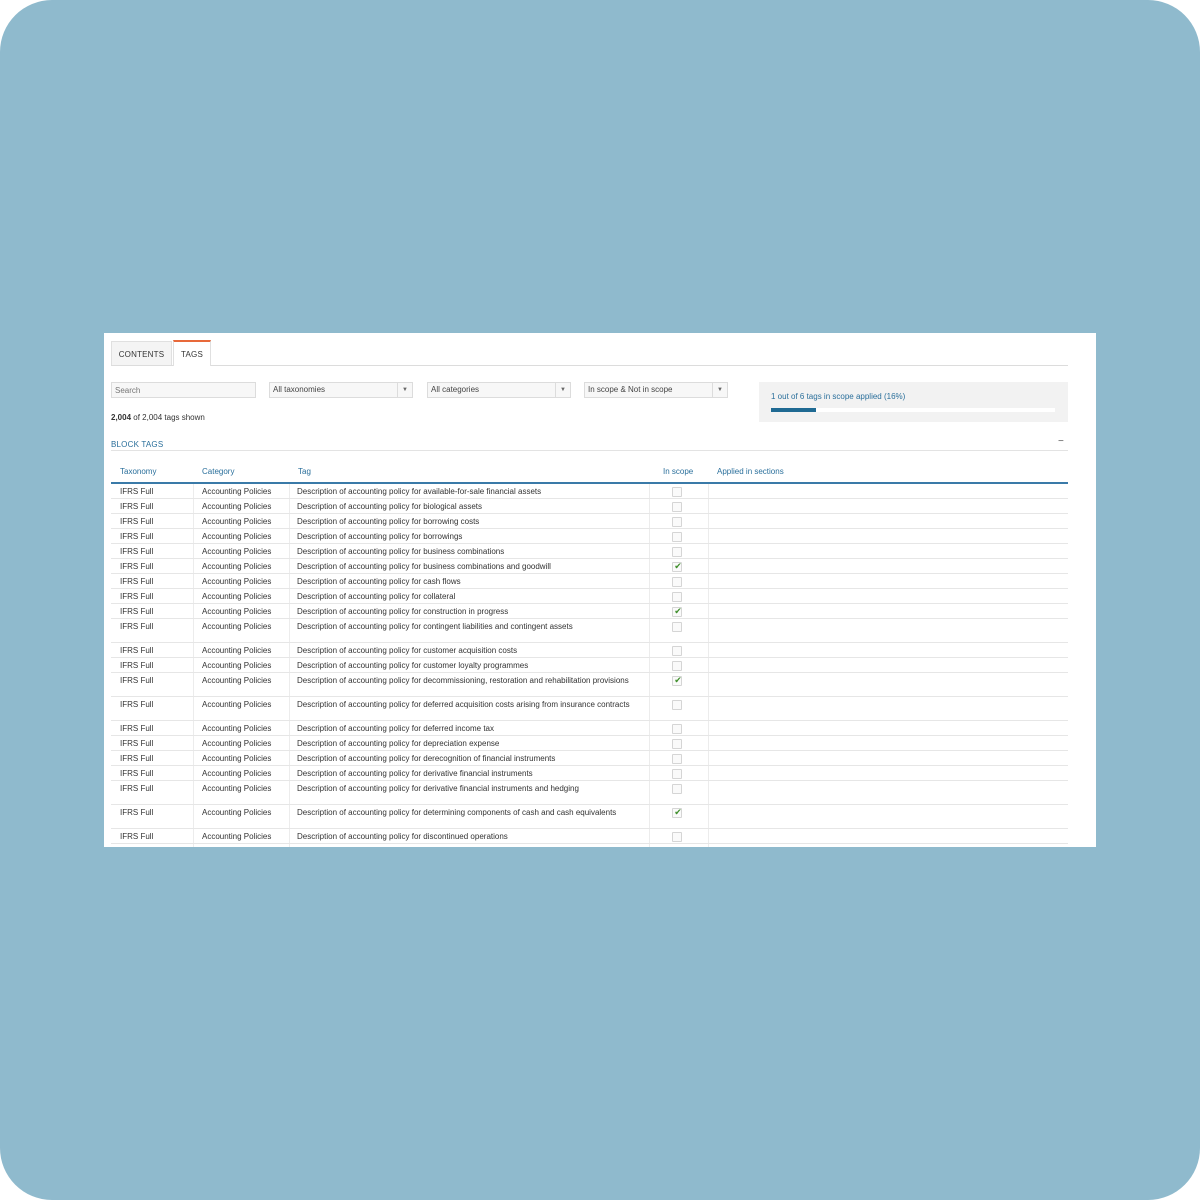 The image size is (1200, 1200). I want to click on column-header-taxonomy: Taxonomy, so click(138, 471).